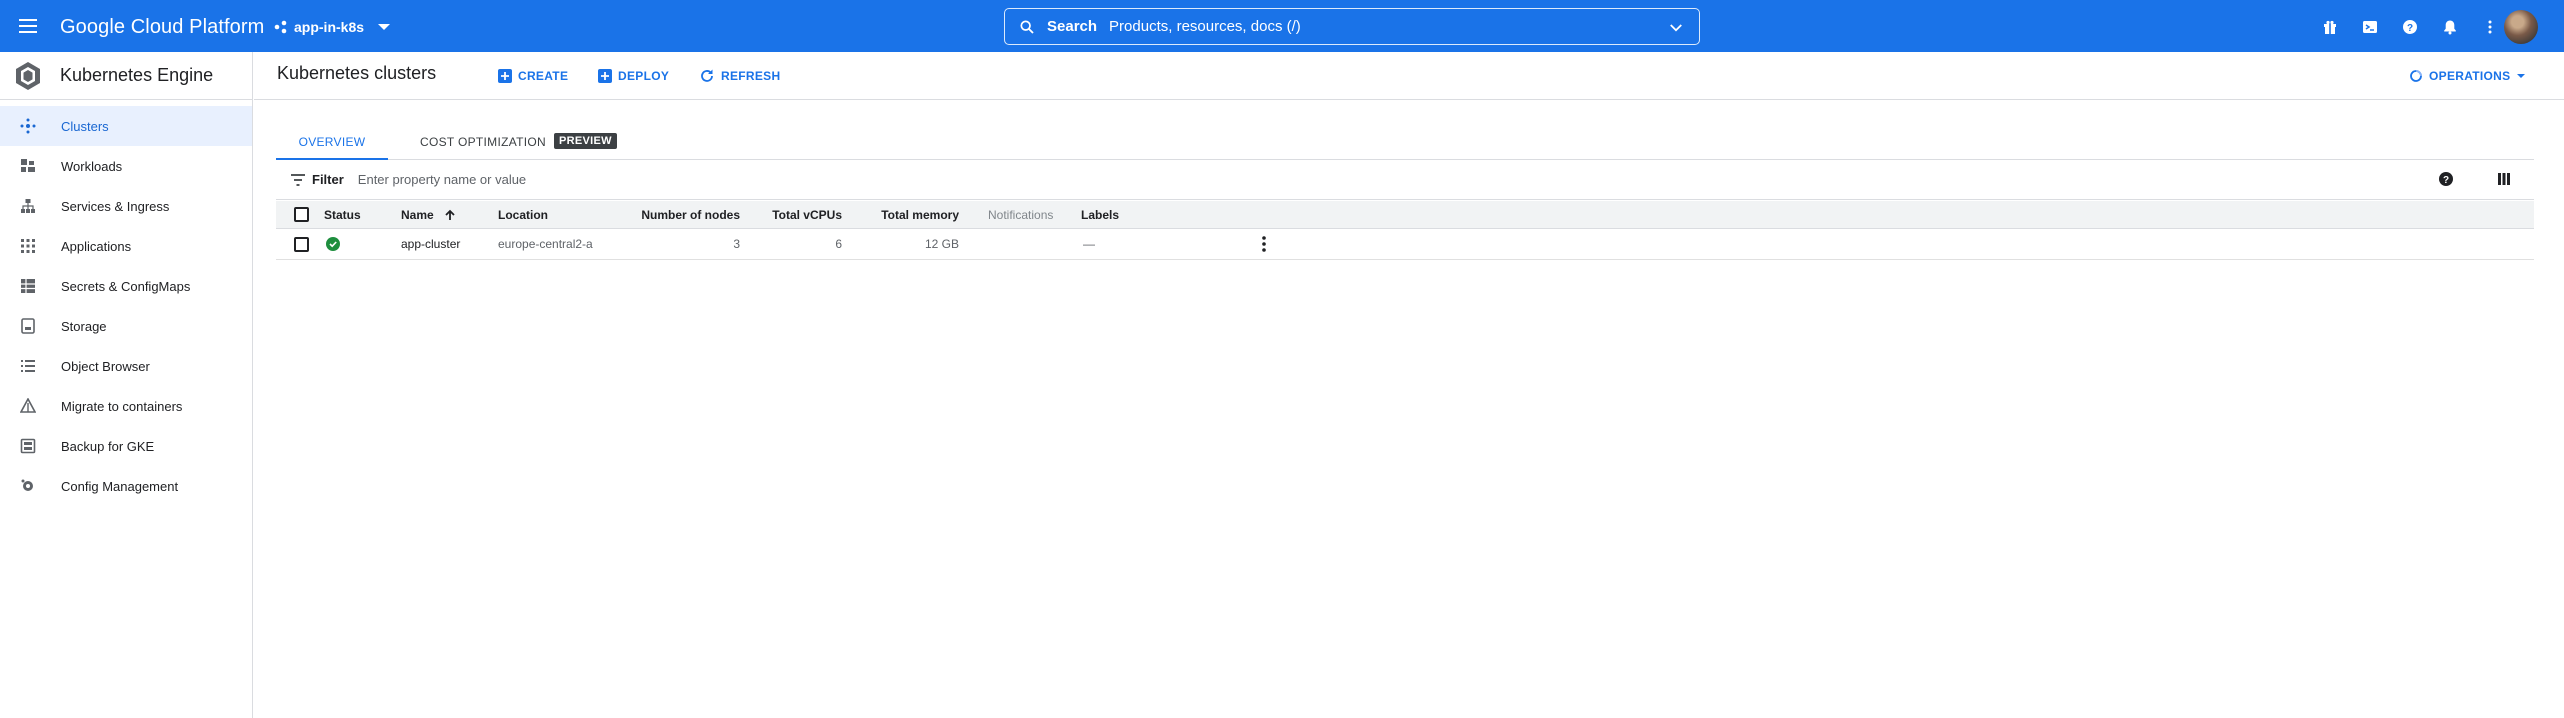  Describe the element at coordinates (2416, 76) in the screenshot. I see `operations-icon` at that location.